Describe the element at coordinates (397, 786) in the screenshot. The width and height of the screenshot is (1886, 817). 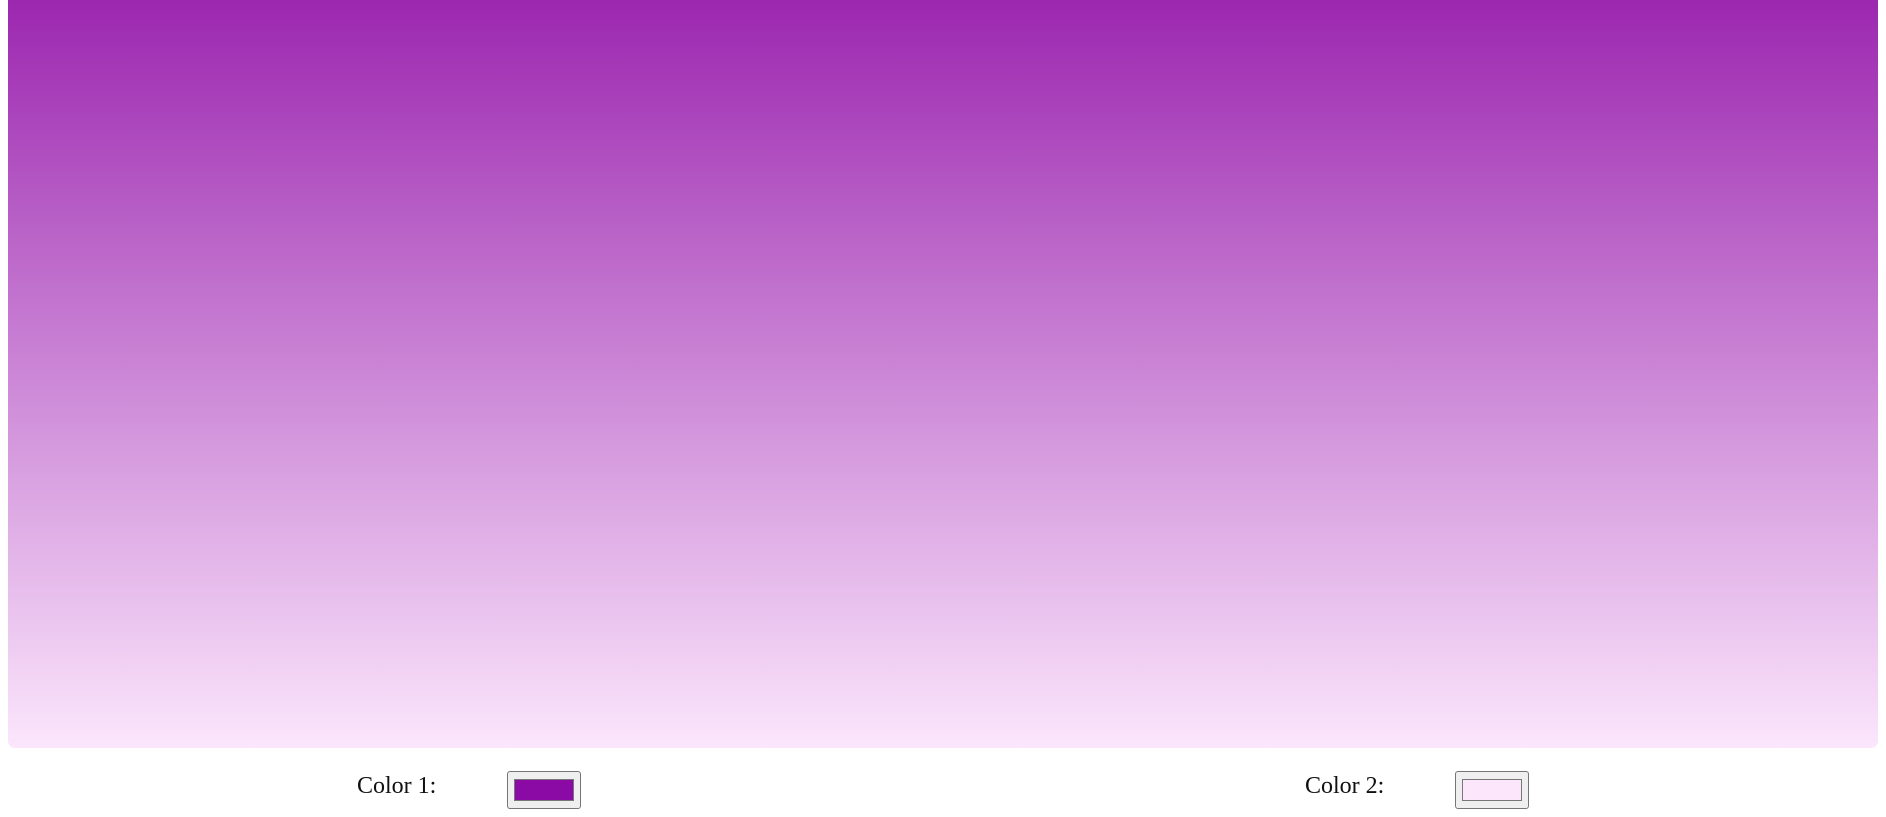
I see `color-1-label: Color 1:` at that location.